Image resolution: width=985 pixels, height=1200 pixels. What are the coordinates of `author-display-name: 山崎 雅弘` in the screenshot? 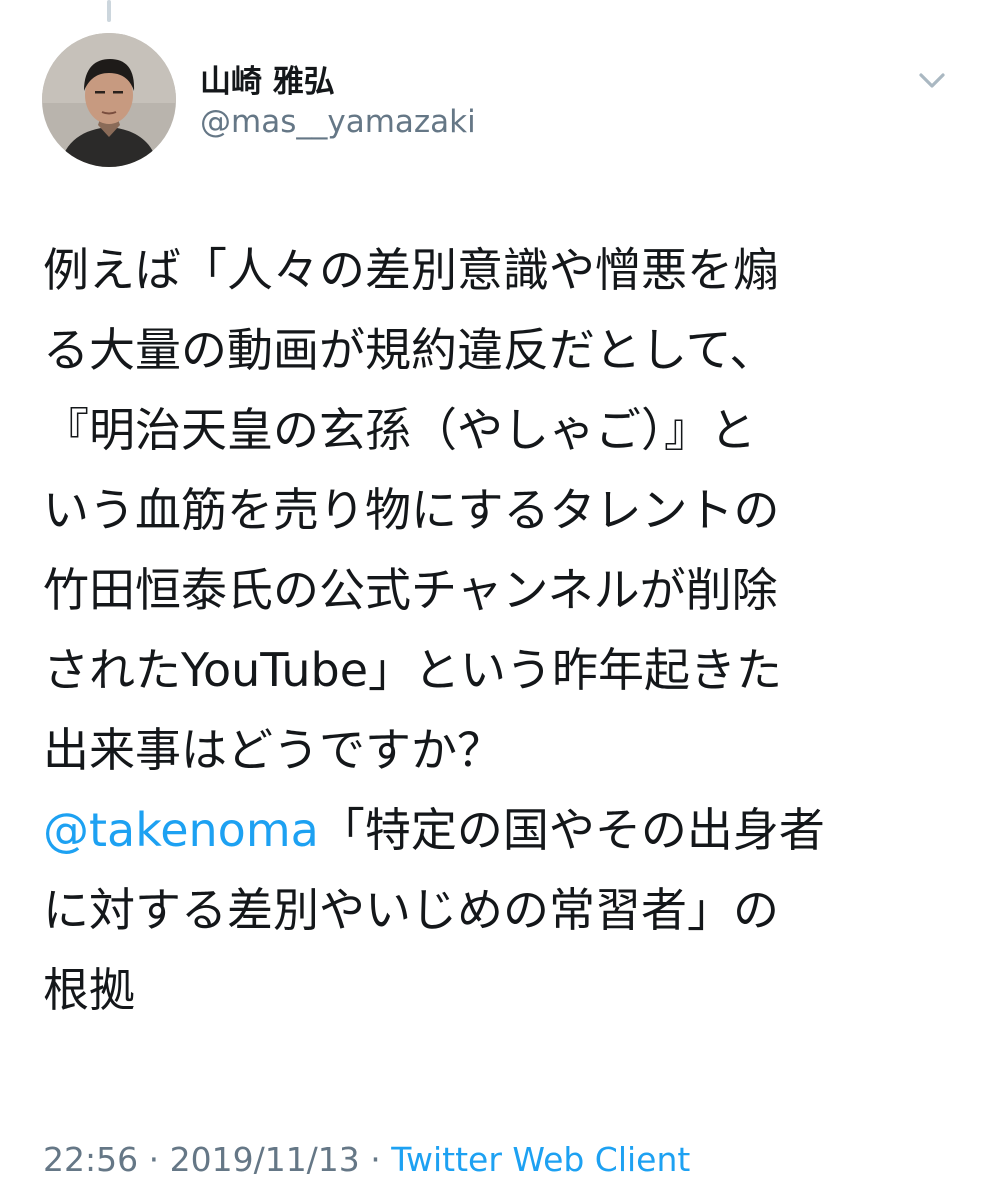 It's located at (267, 78).